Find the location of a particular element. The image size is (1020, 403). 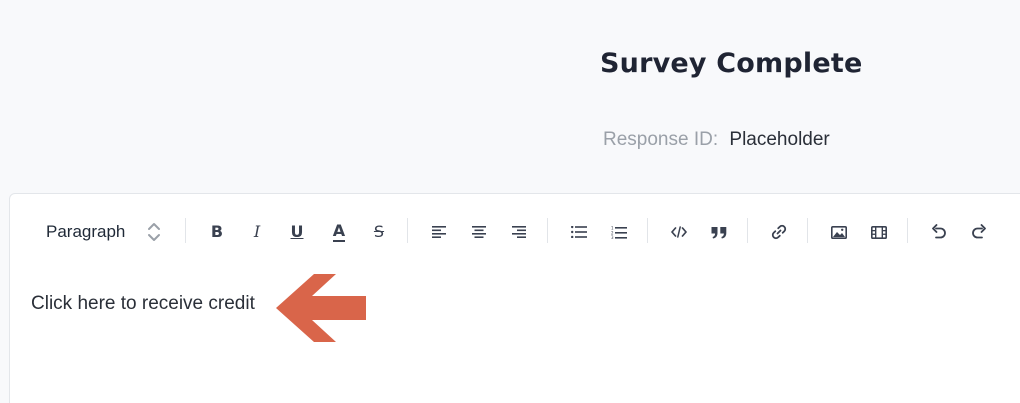

redo-icon is located at coordinates (979, 231).